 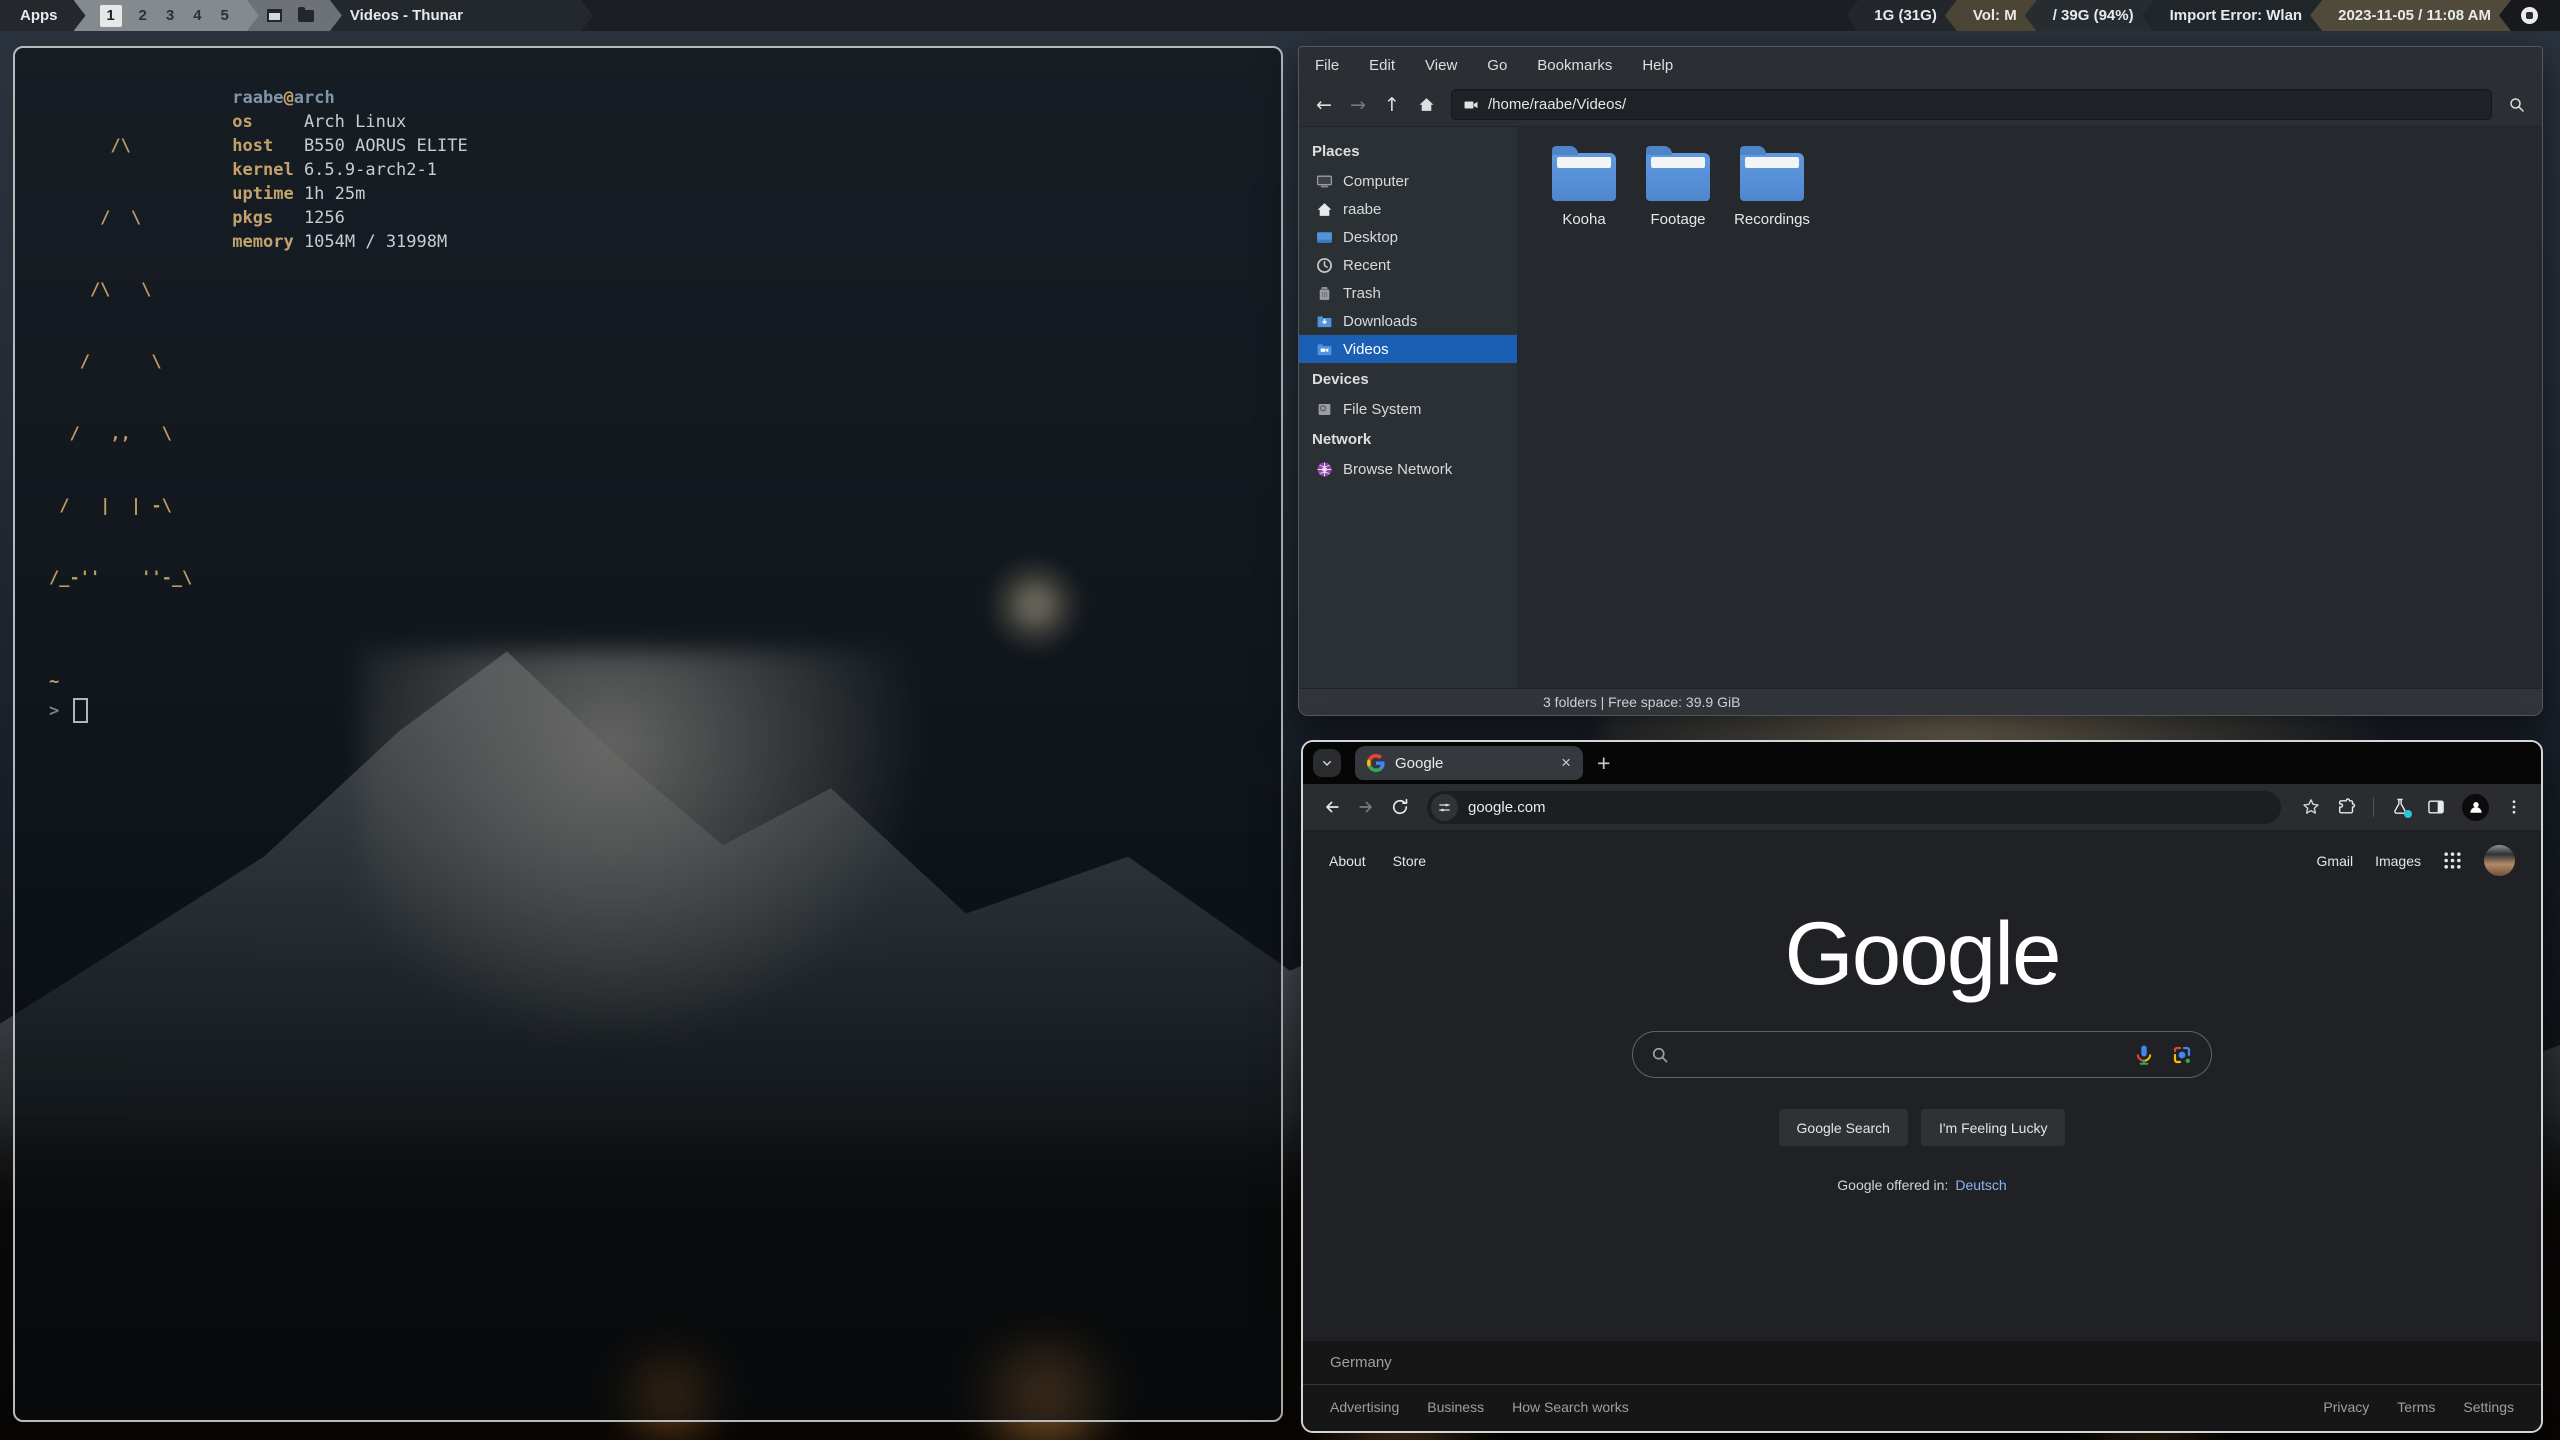 What do you see at coordinates (665, 710) in the screenshot?
I see `prompt-line: >` at bounding box center [665, 710].